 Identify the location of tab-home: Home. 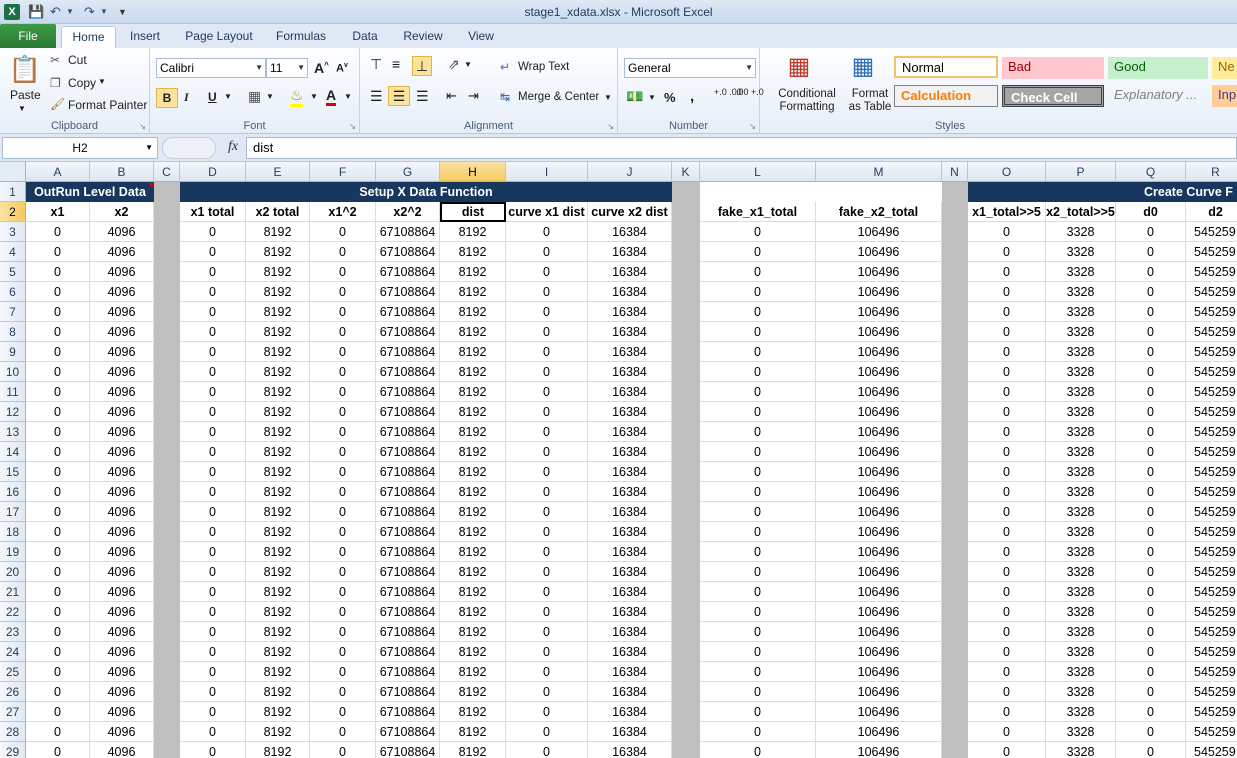
(88, 37).